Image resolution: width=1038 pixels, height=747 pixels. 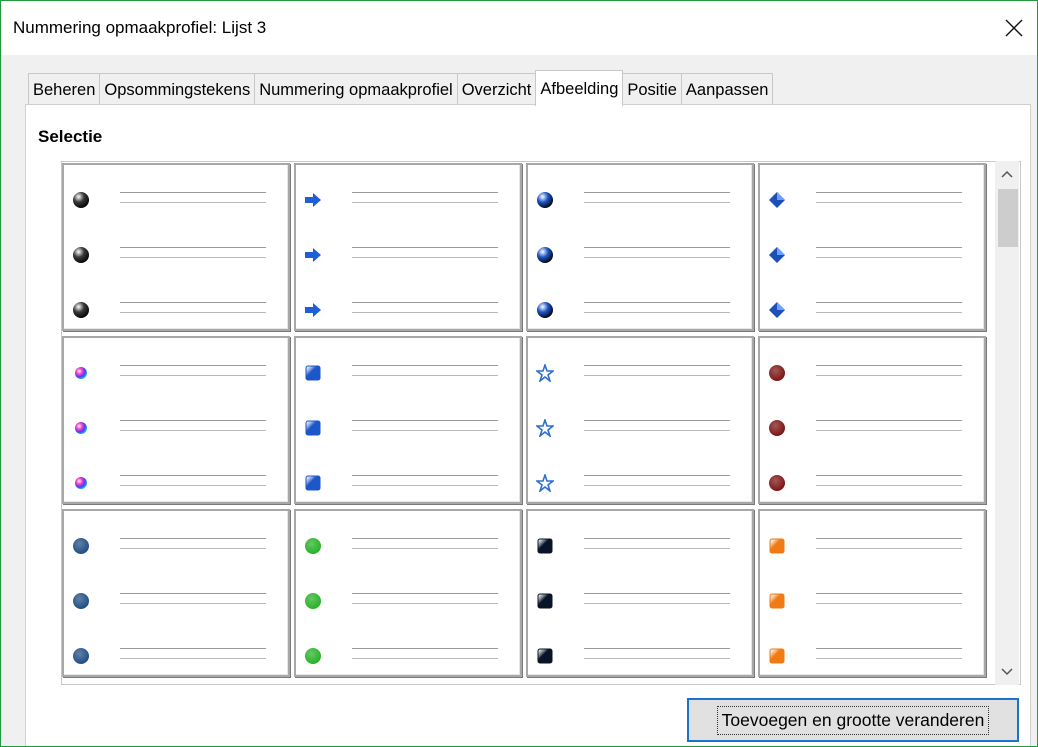 What do you see at coordinates (519, 28) in the screenshot?
I see `title-bar: Nummering opmaakprofiel: Lijst 3` at bounding box center [519, 28].